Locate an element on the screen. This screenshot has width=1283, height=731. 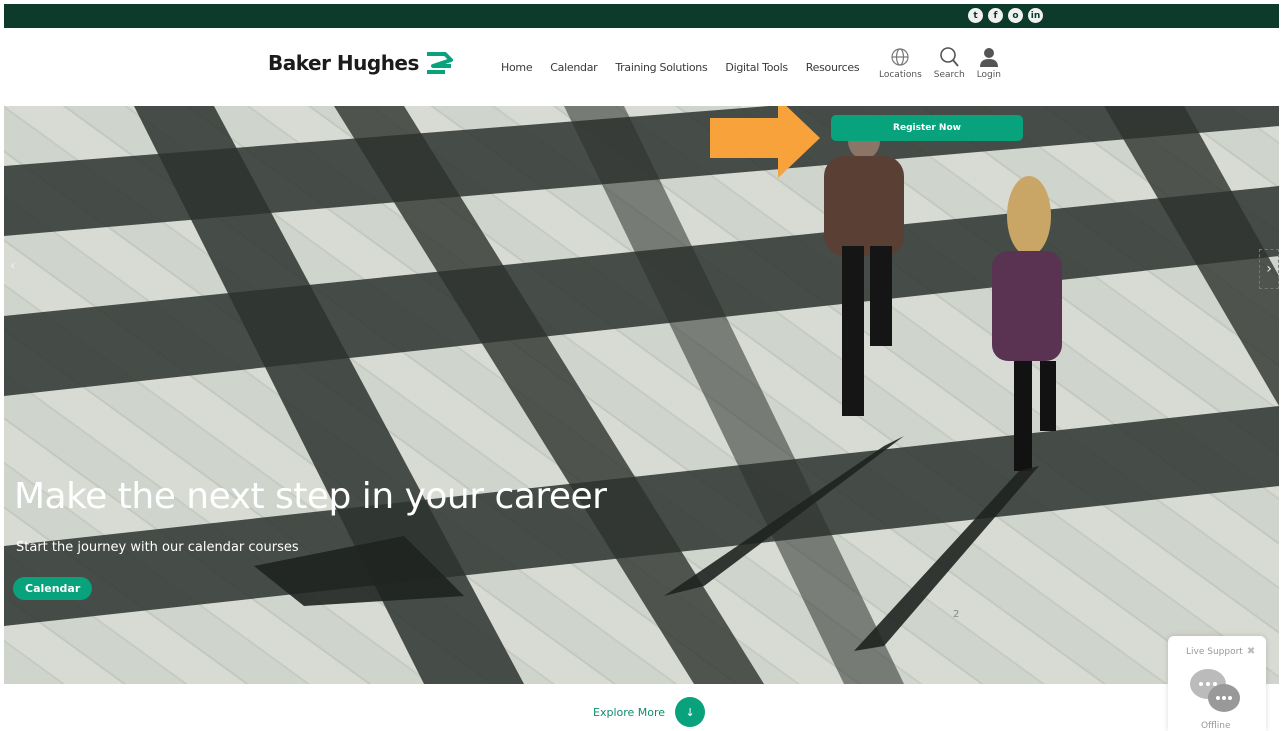
calendar-button: Calendar is located at coordinates (53, 588).